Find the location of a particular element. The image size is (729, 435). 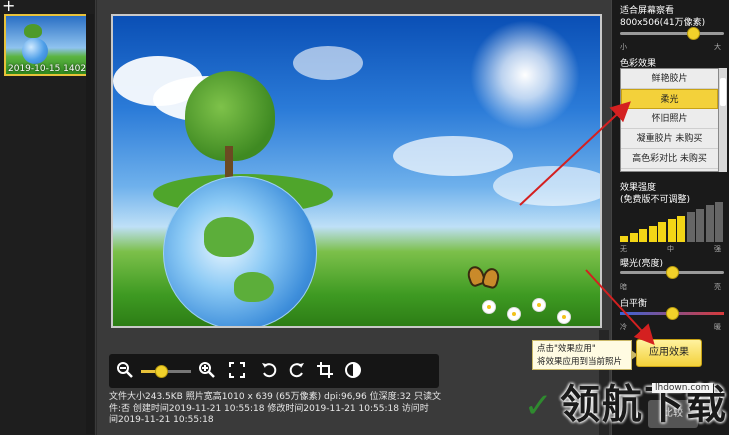

strip-scrollbar is located at coordinates (90, 224).